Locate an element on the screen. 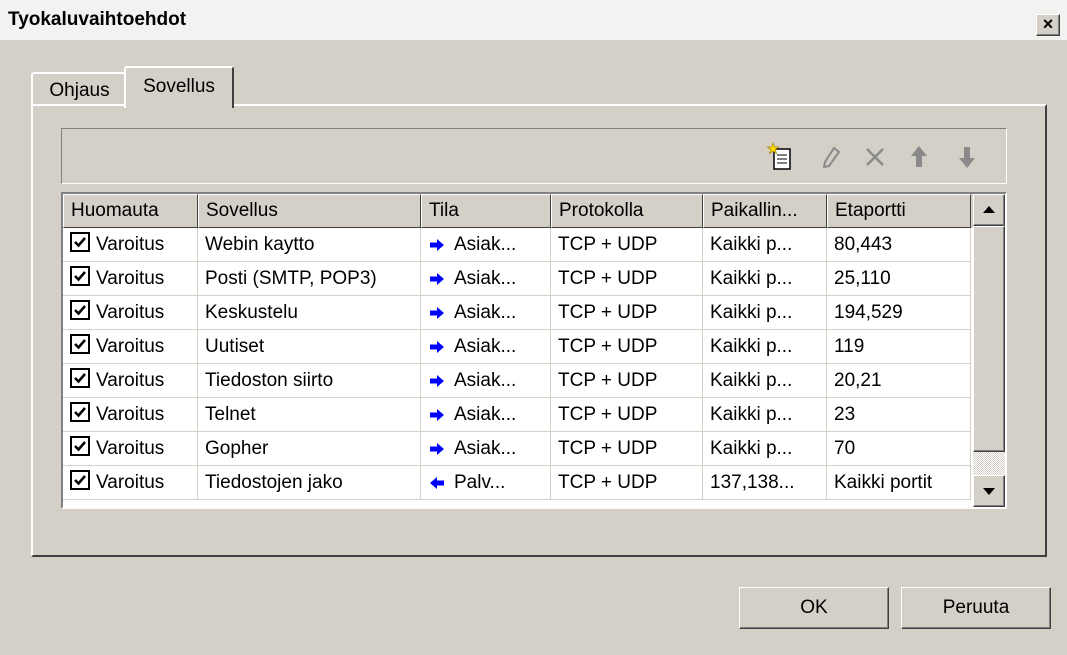  tab-label: Sovellus is located at coordinates (179, 86).